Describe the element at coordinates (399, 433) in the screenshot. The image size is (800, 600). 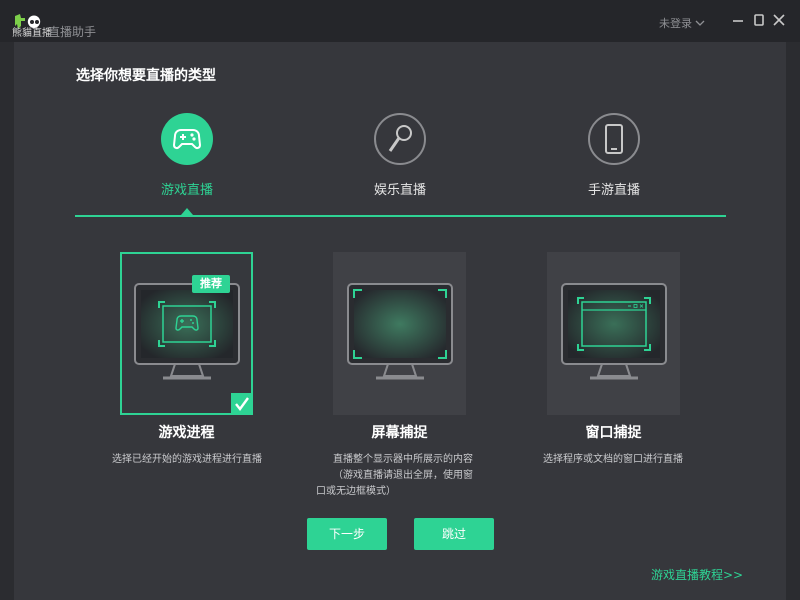
I see `screen-capture-title: 屏幕捕捉` at that location.